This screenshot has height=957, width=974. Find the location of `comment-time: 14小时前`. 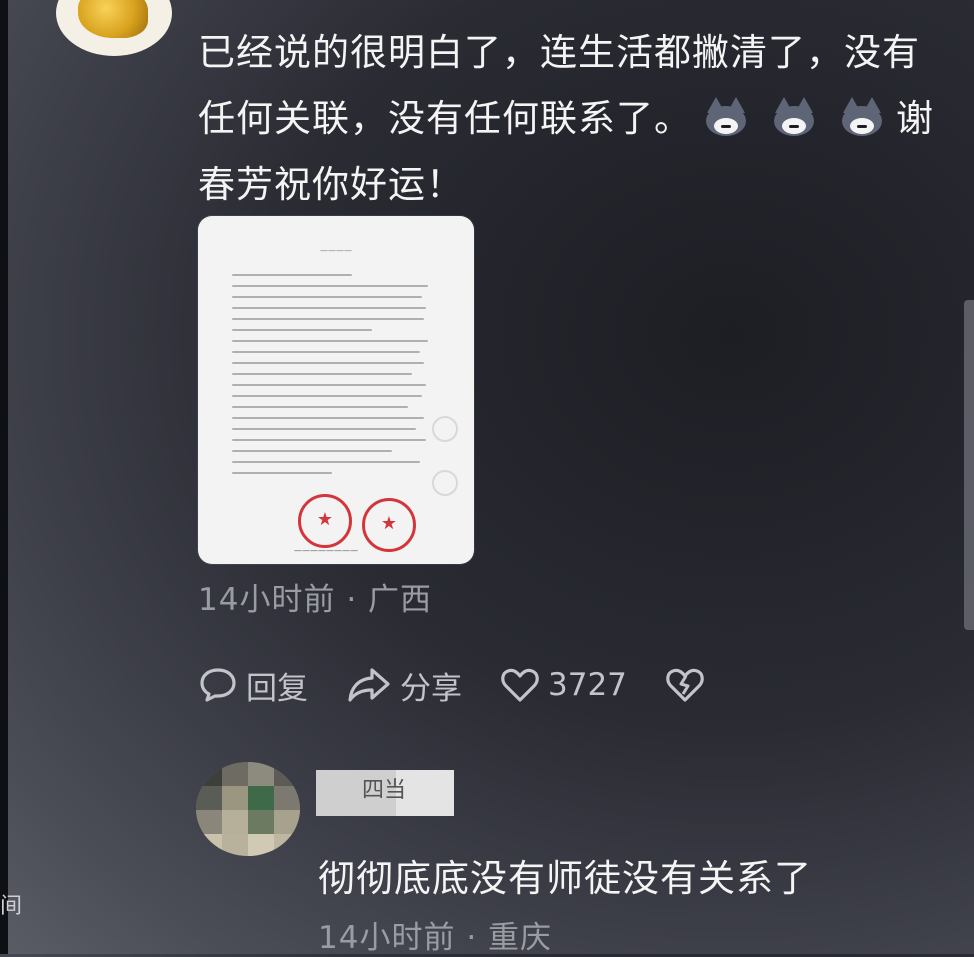

comment-time: 14小时前 is located at coordinates (267, 600).